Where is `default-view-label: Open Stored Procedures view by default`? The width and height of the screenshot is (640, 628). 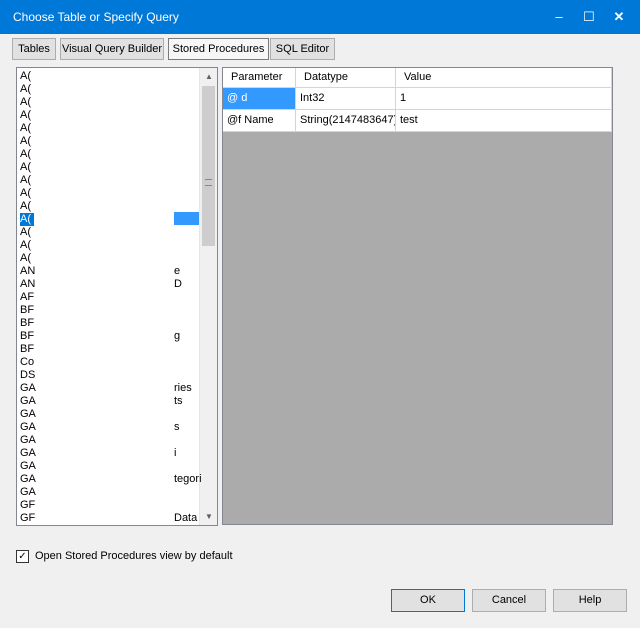 default-view-label: Open Stored Procedures view by default is located at coordinates (134, 556).